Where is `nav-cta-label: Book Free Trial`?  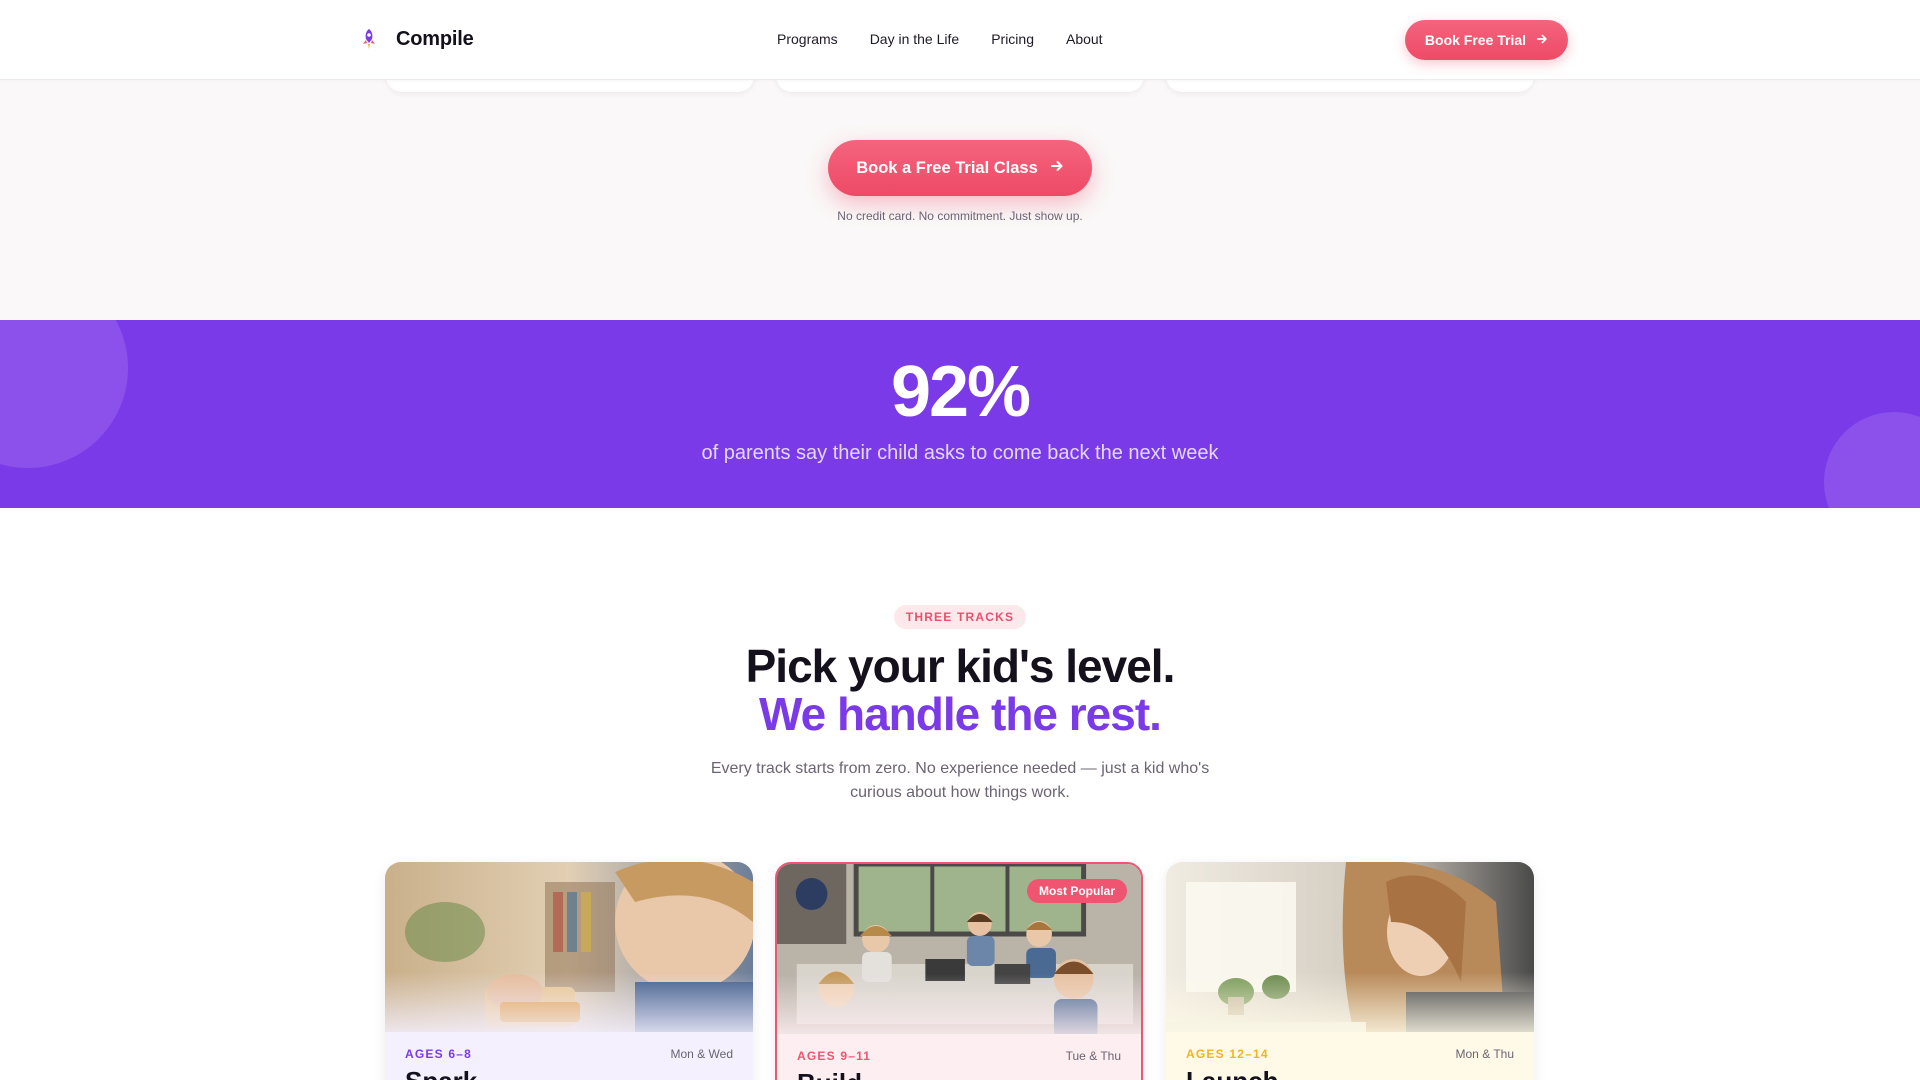
nav-cta-label: Book Free Trial is located at coordinates (1475, 40).